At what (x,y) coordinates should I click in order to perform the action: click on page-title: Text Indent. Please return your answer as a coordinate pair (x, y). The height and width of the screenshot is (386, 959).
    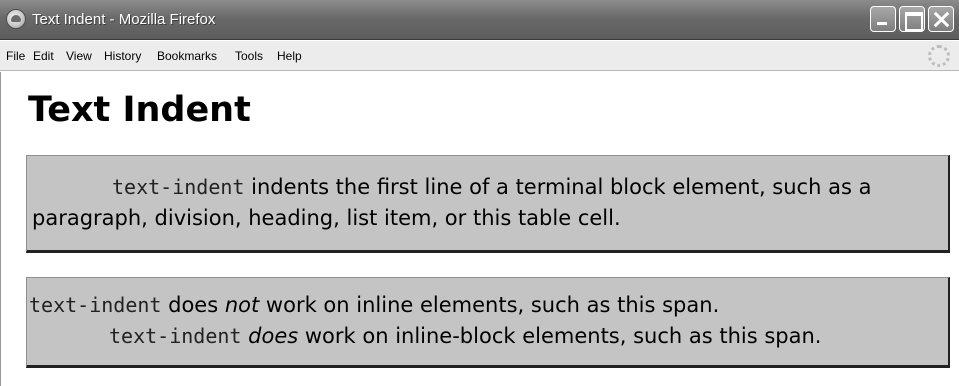
    Looking at the image, I should click on (139, 110).